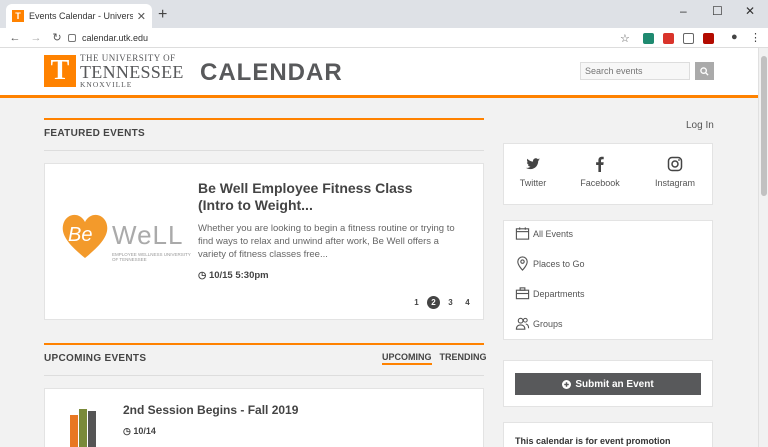 This screenshot has height=447, width=768. I want to click on upcoming-section-title: UPCOMING EVENTS, so click(95, 358).